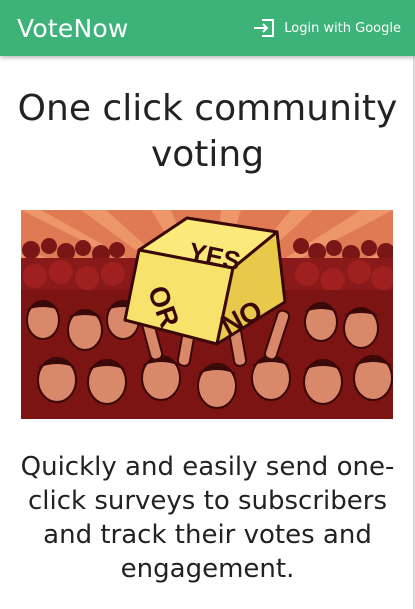  I want to click on login-with-google-button: Login with Google, so click(327, 28).